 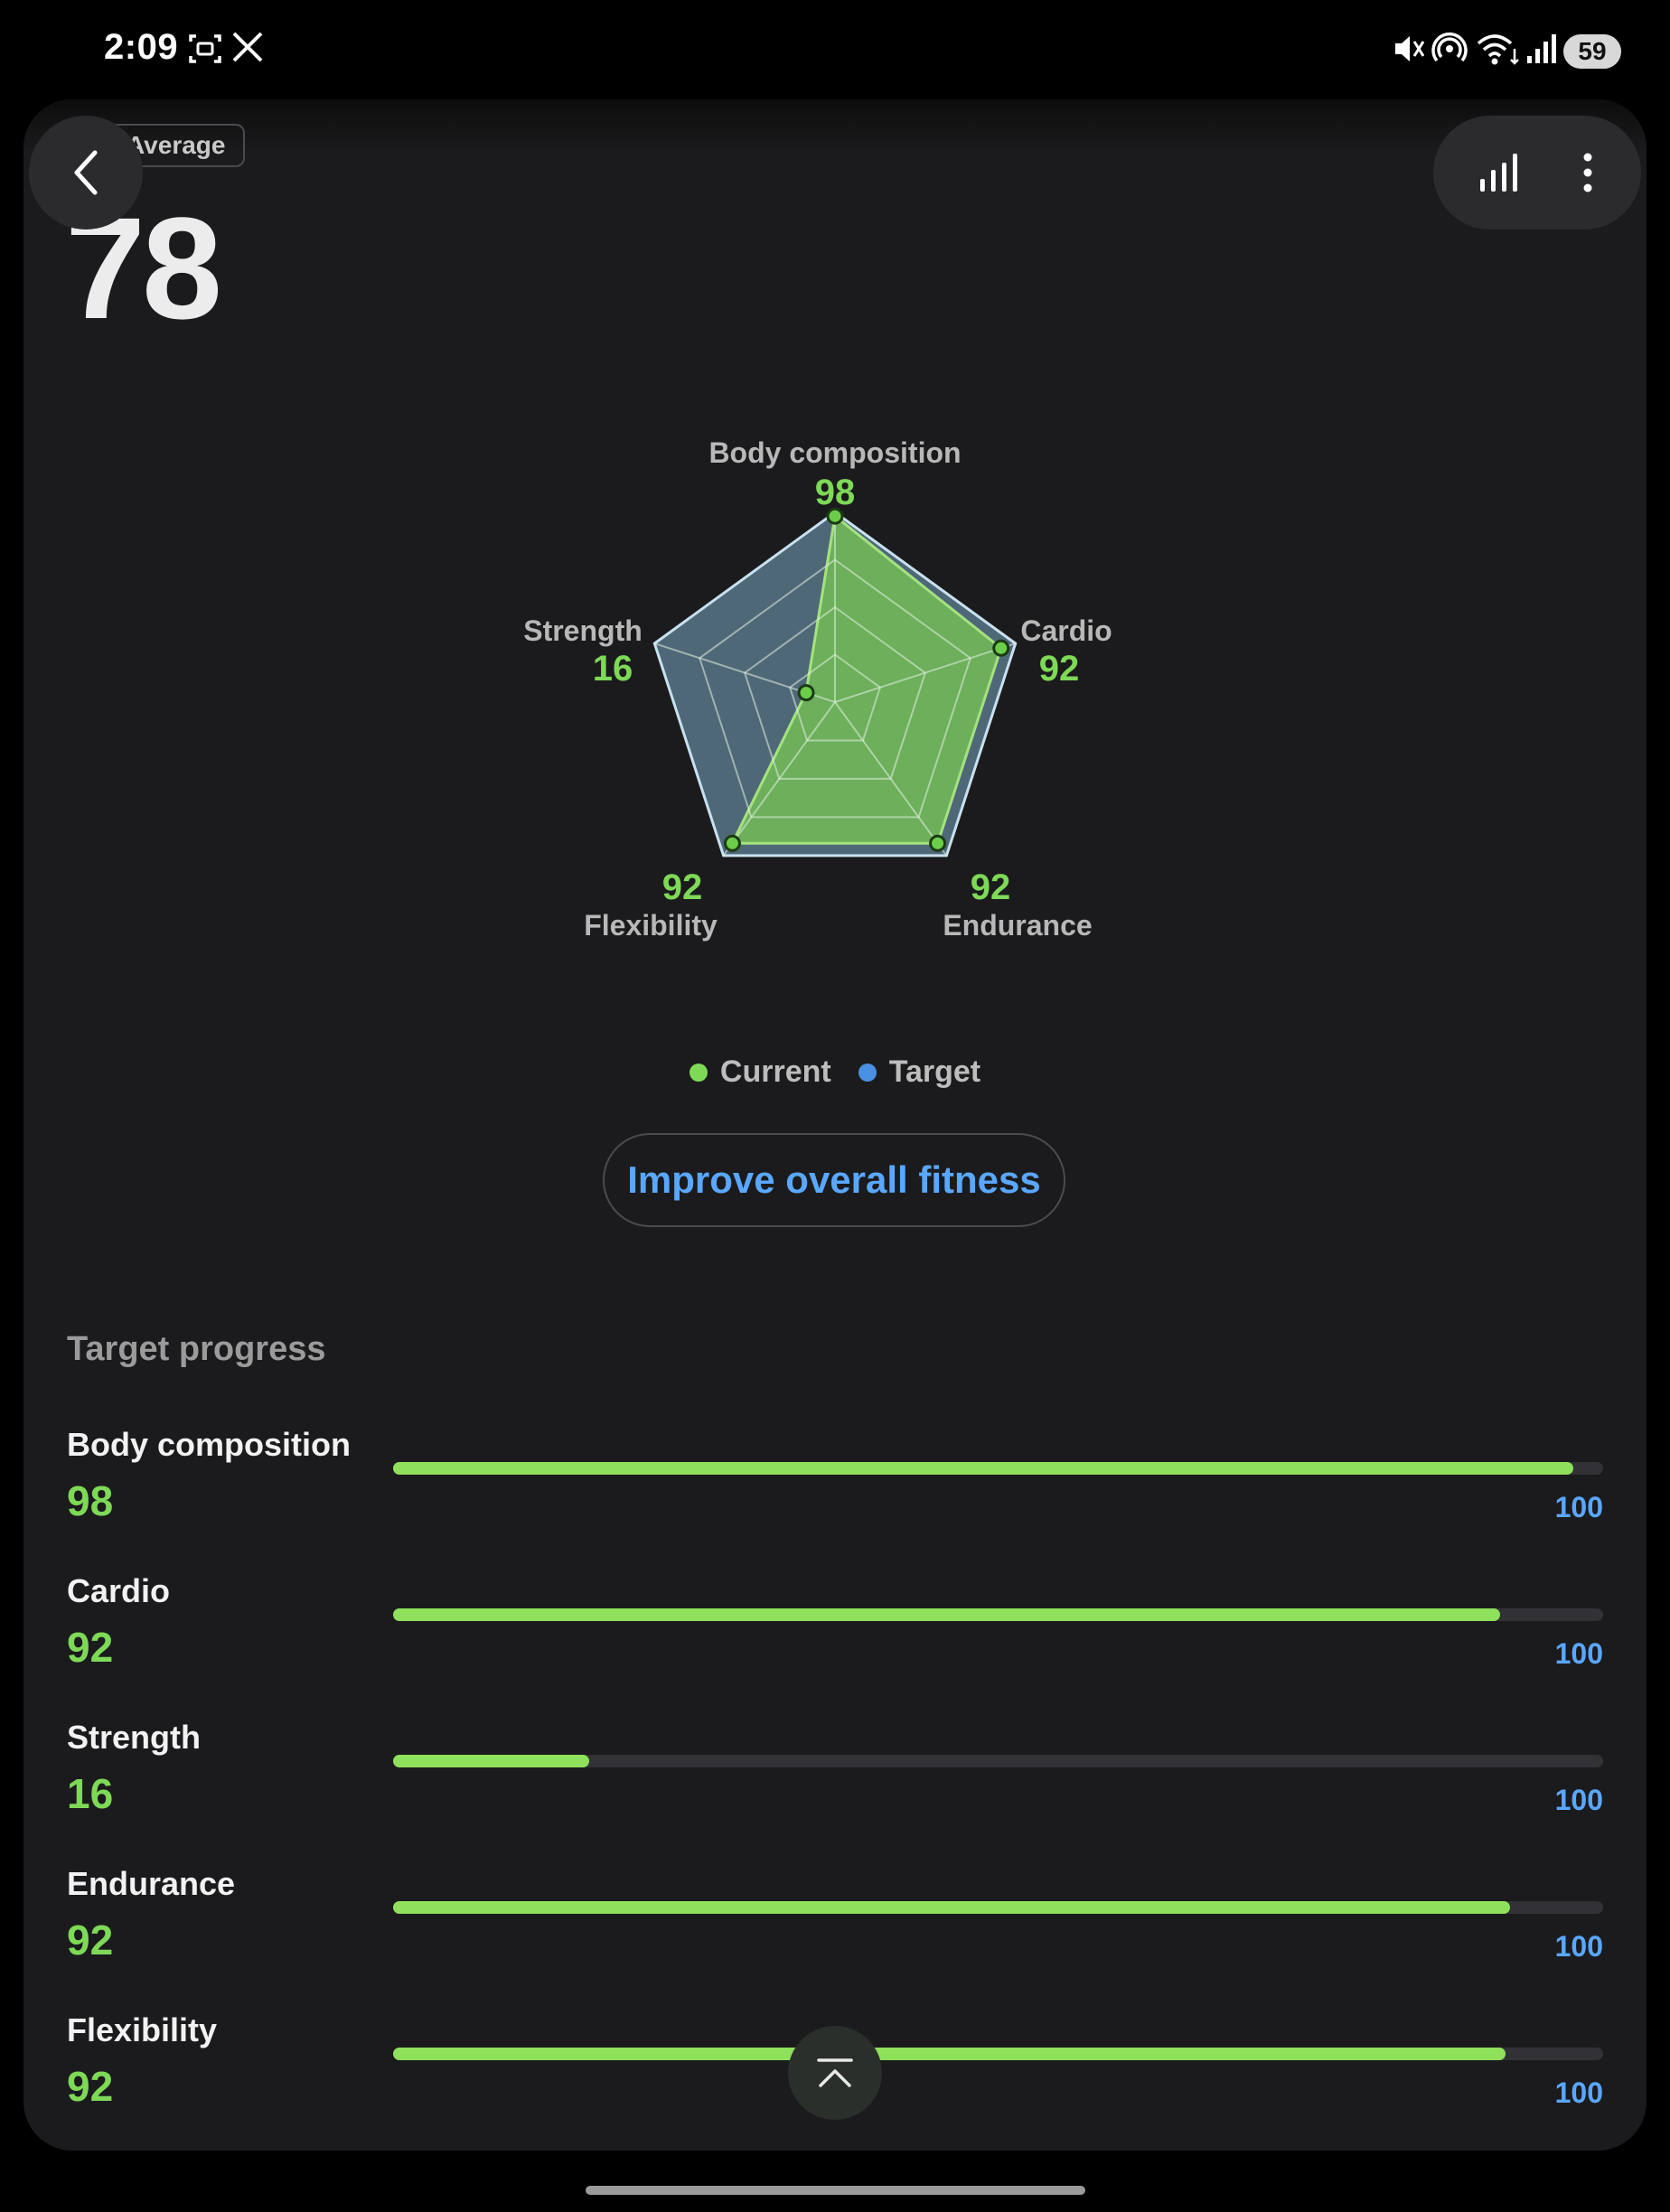 I want to click on radar-axis-value-flexibility: 92, so click(x=682, y=887).